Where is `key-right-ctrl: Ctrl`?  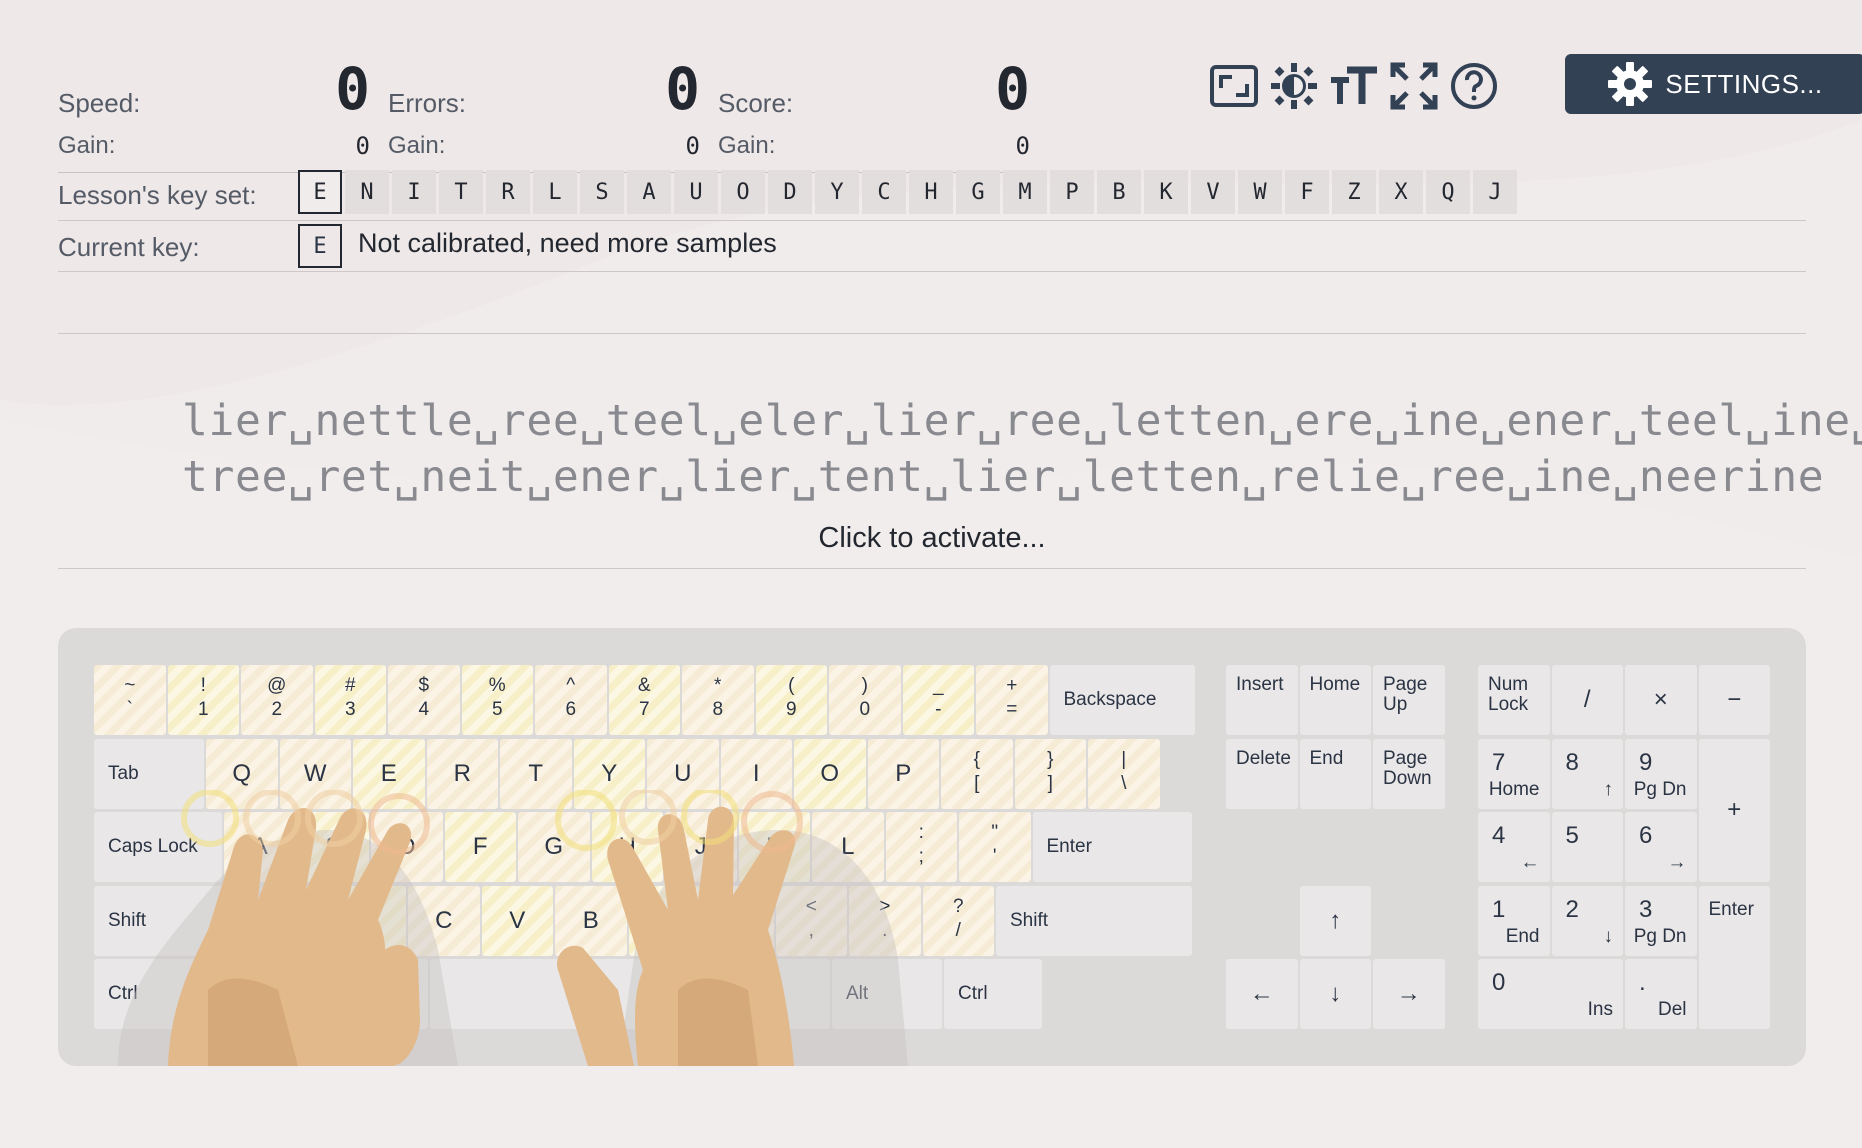 key-right-ctrl: Ctrl is located at coordinates (993, 994).